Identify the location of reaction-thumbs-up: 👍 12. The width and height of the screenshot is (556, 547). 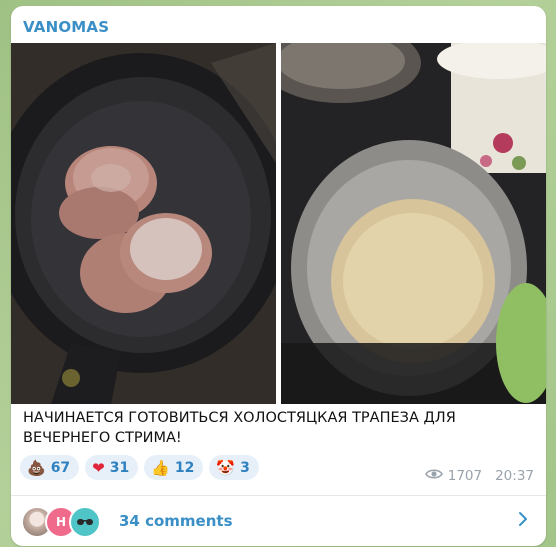
(174, 467).